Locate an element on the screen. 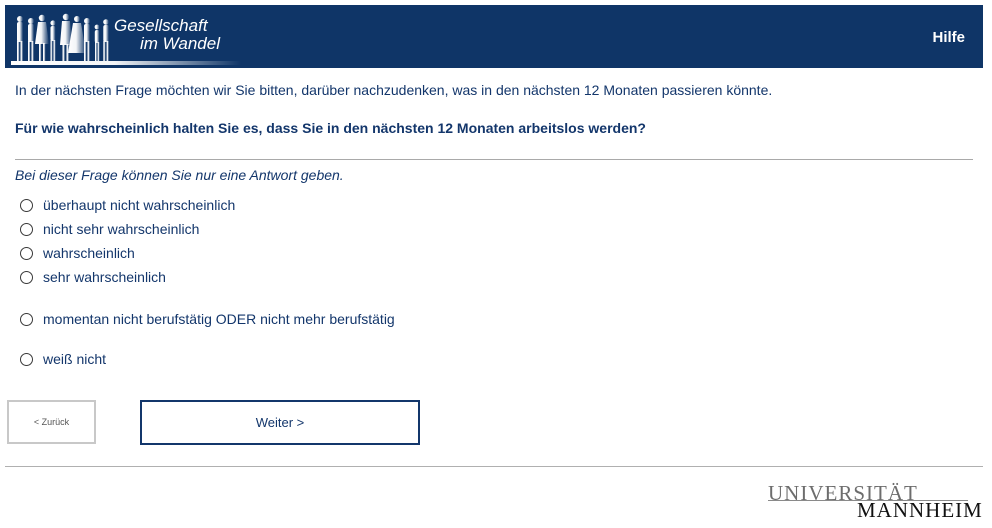 This screenshot has height=528, width=992. option-label: wahrscheinlich is located at coordinates (89, 253).